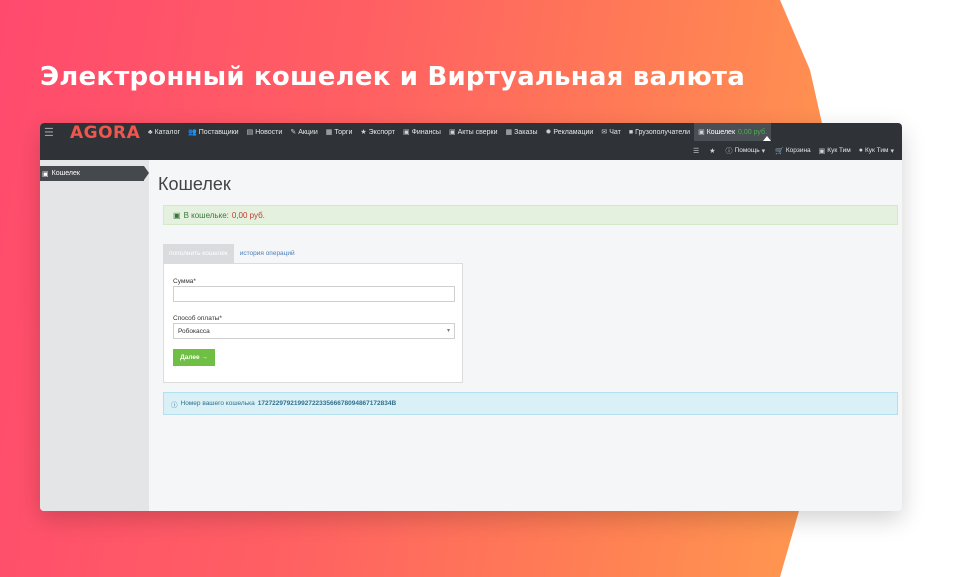 The height and width of the screenshot is (577, 956). I want to click on wallet-number: 1727229792199272233566678094867172834В, so click(327, 403).